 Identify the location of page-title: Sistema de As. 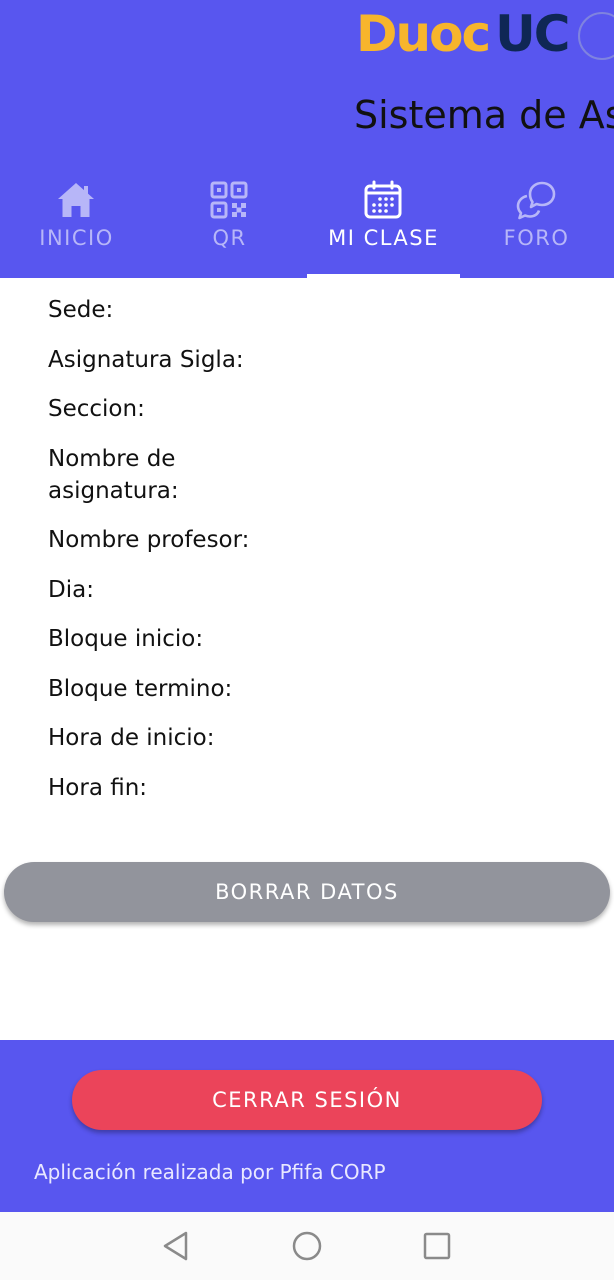
(484, 115).